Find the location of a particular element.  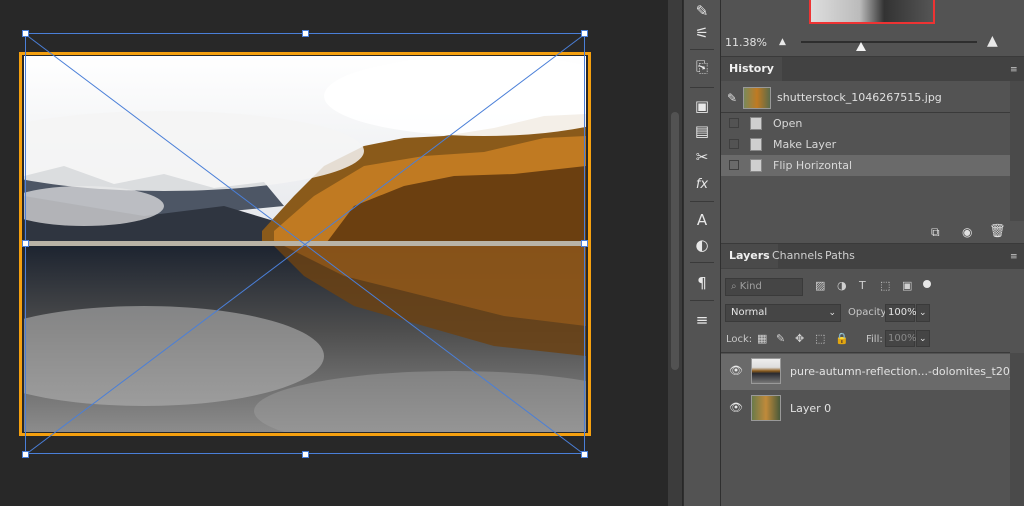

styles-icon: fx is located at coordinates (702, 185).